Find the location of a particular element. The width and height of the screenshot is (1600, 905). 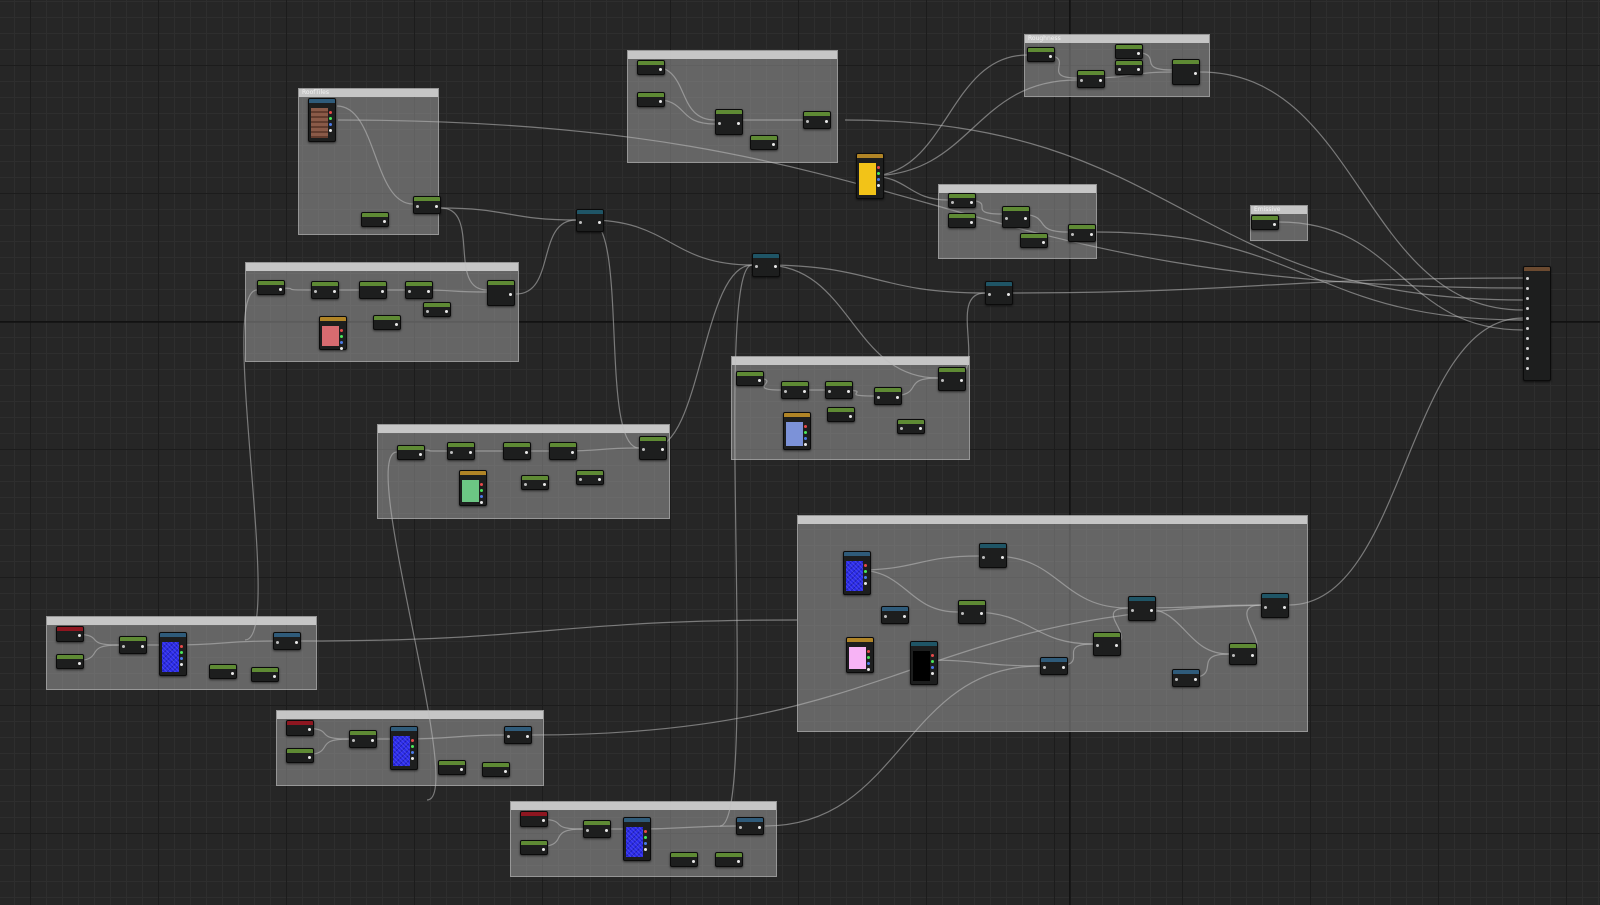

material-result-node is located at coordinates (1537, 323).